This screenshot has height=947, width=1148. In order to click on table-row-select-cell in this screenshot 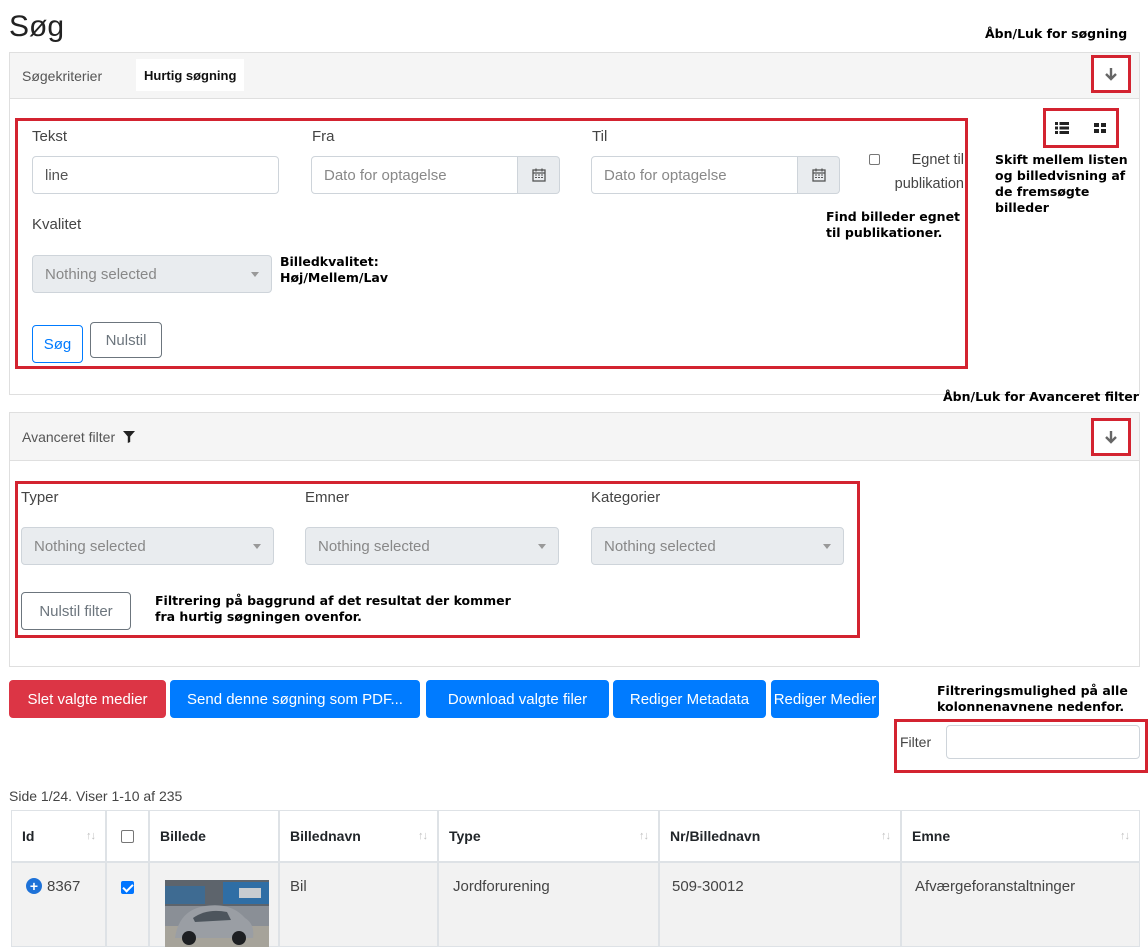, I will do `click(127, 904)`.